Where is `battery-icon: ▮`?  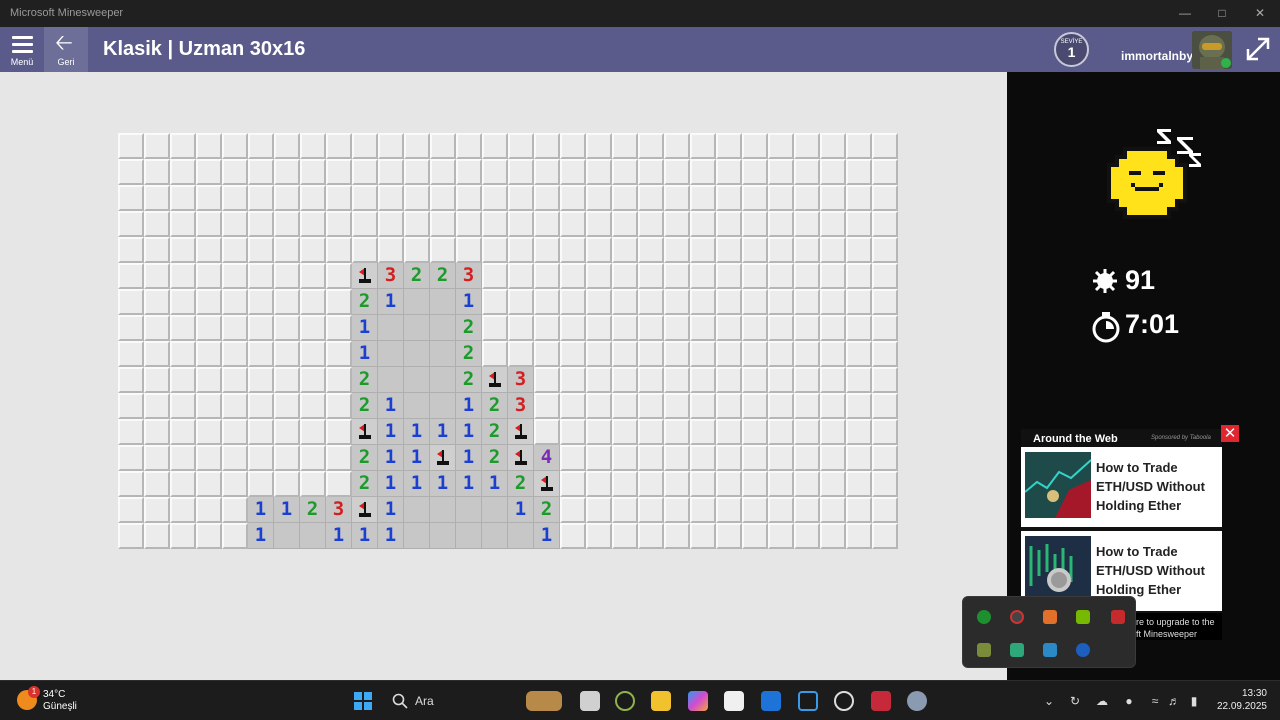
battery-icon: ▮ is located at coordinates (1194, 701).